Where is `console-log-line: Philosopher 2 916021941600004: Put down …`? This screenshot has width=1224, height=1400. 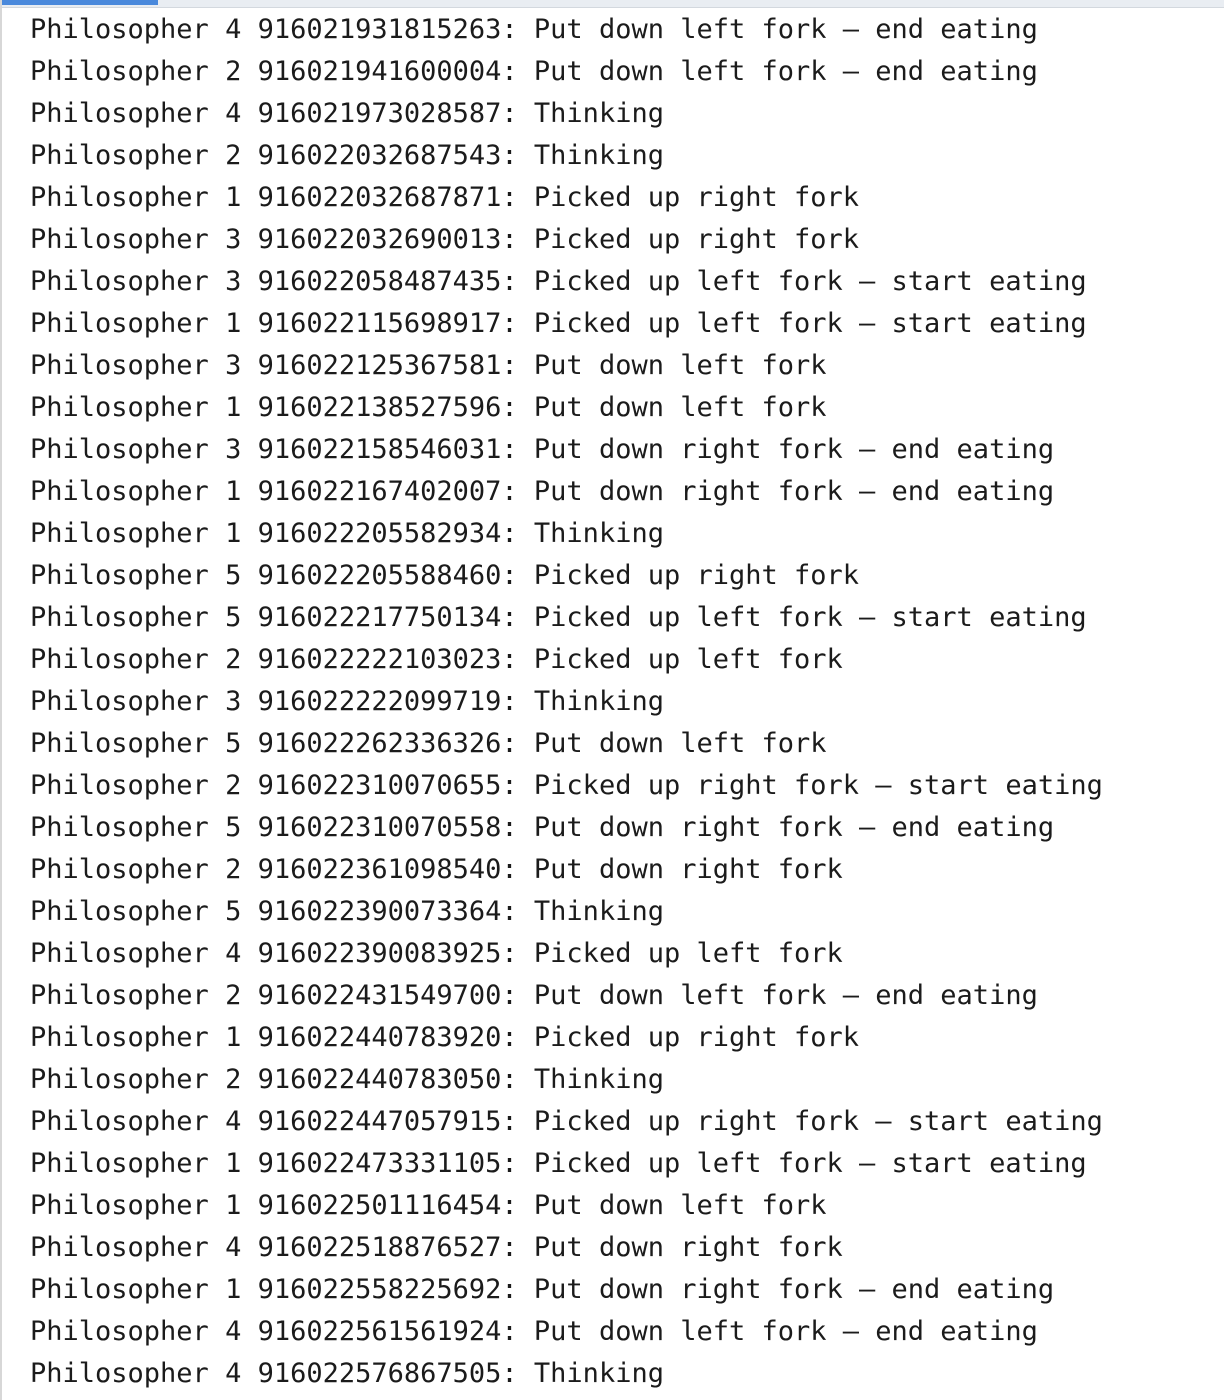 console-log-line: Philosopher 2 916021941600004: Put down … is located at coordinates (534, 71).